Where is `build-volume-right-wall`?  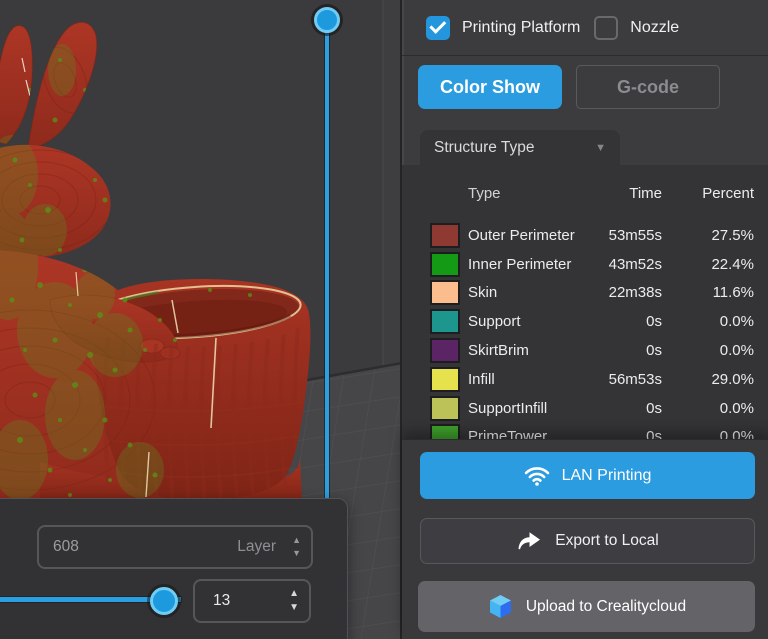 build-volume-right-wall is located at coordinates (391, 183).